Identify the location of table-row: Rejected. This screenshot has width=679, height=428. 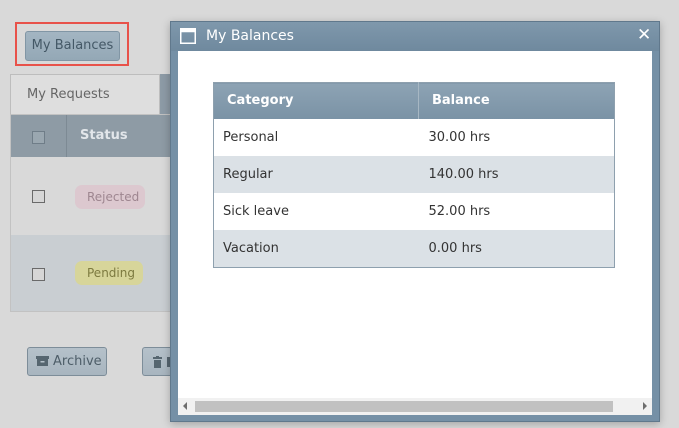
(92, 196).